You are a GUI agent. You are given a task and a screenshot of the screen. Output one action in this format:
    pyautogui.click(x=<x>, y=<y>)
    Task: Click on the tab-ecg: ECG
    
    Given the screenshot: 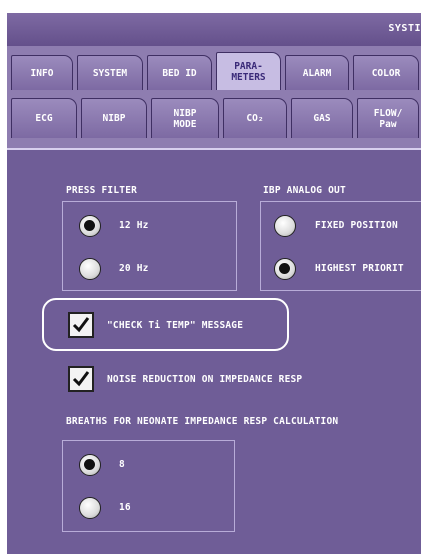 What is the action you would take?
    pyautogui.click(x=44, y=118)
    